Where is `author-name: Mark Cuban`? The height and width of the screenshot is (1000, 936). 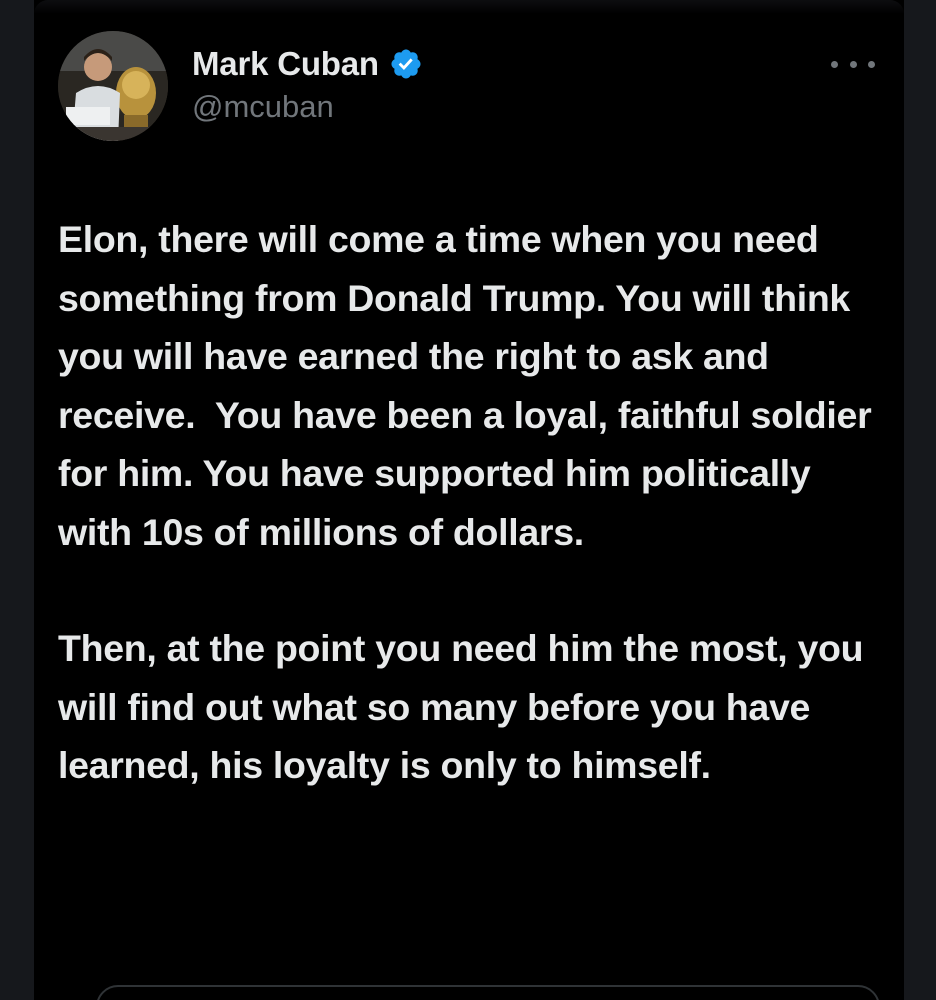
author-name: Mark Cuban is located at coordinates (285, 64).